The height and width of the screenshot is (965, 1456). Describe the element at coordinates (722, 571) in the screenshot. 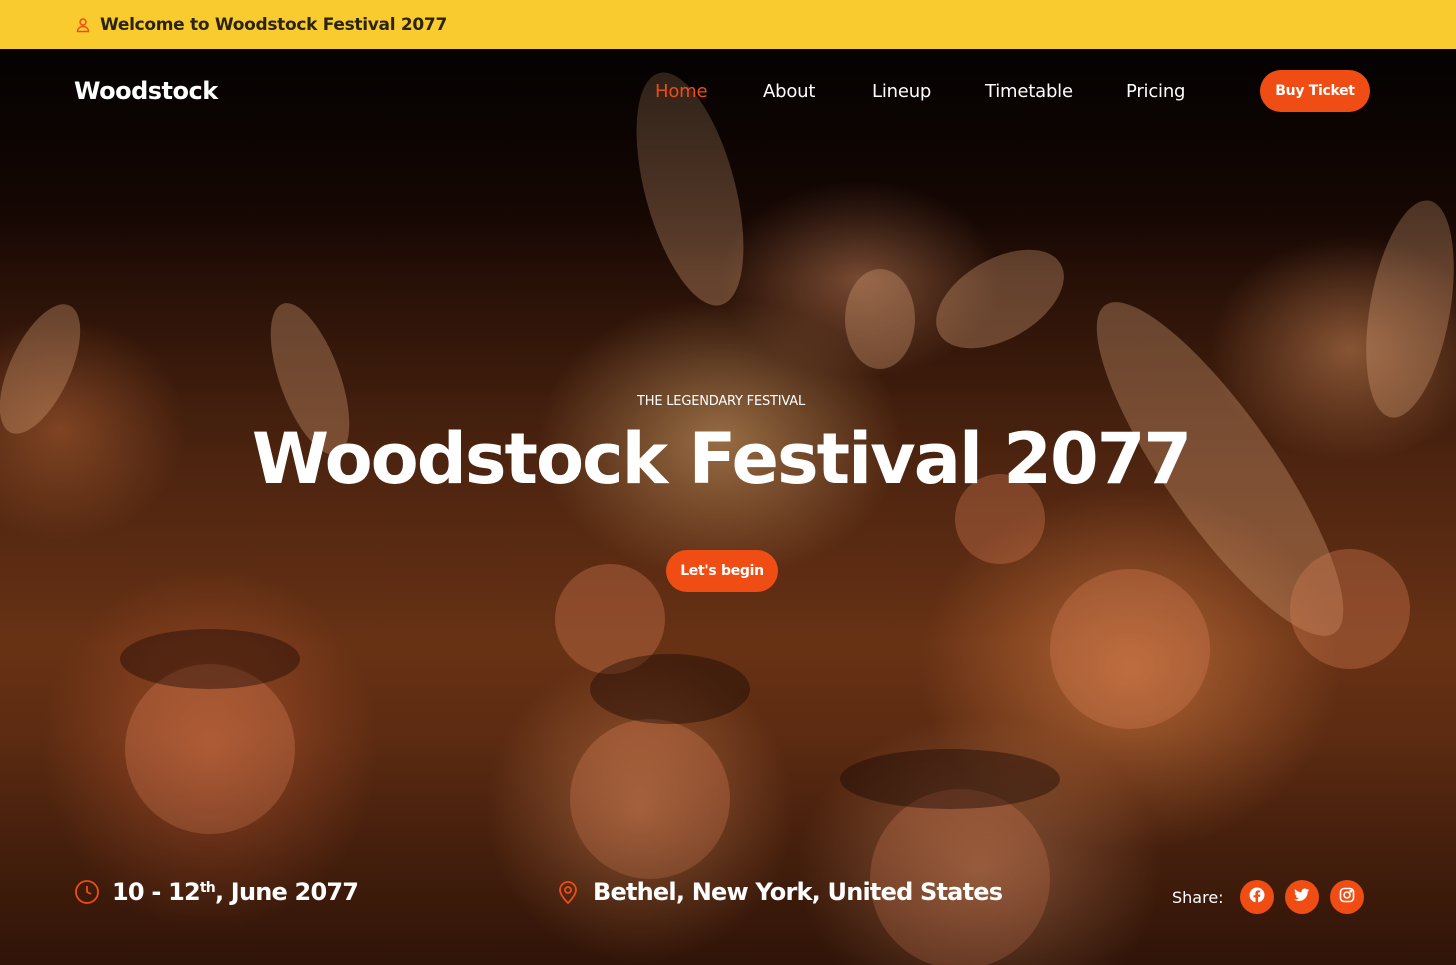

I see `lets-begin-button: Let's begin` at that location.